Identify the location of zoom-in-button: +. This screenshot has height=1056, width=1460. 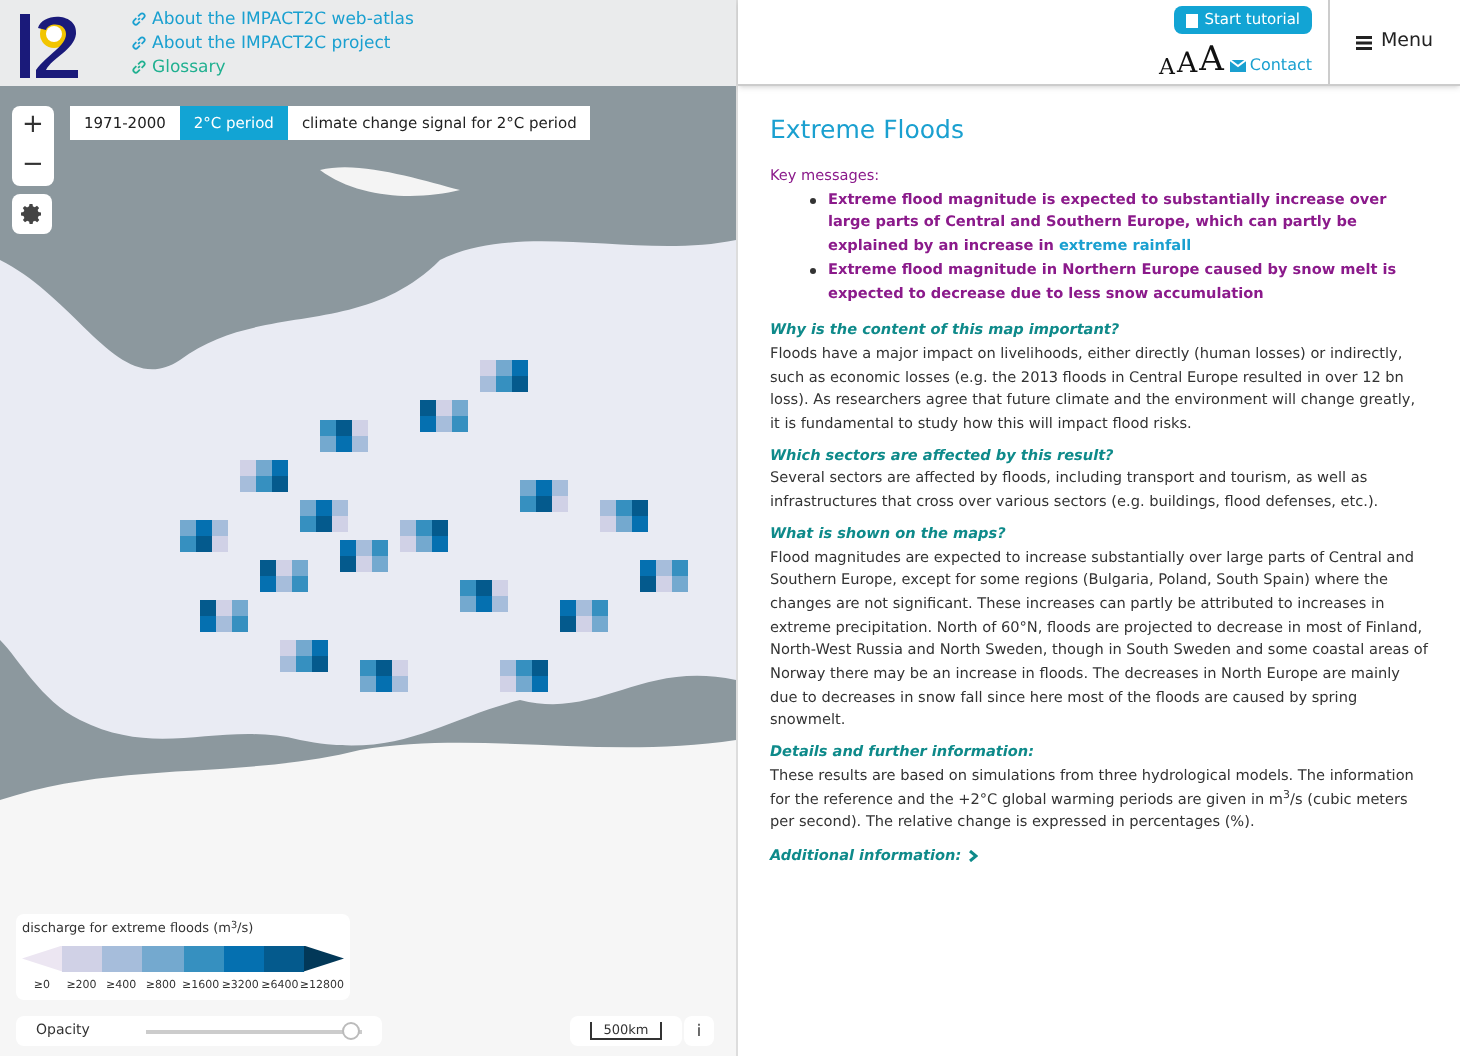
(33, 126).